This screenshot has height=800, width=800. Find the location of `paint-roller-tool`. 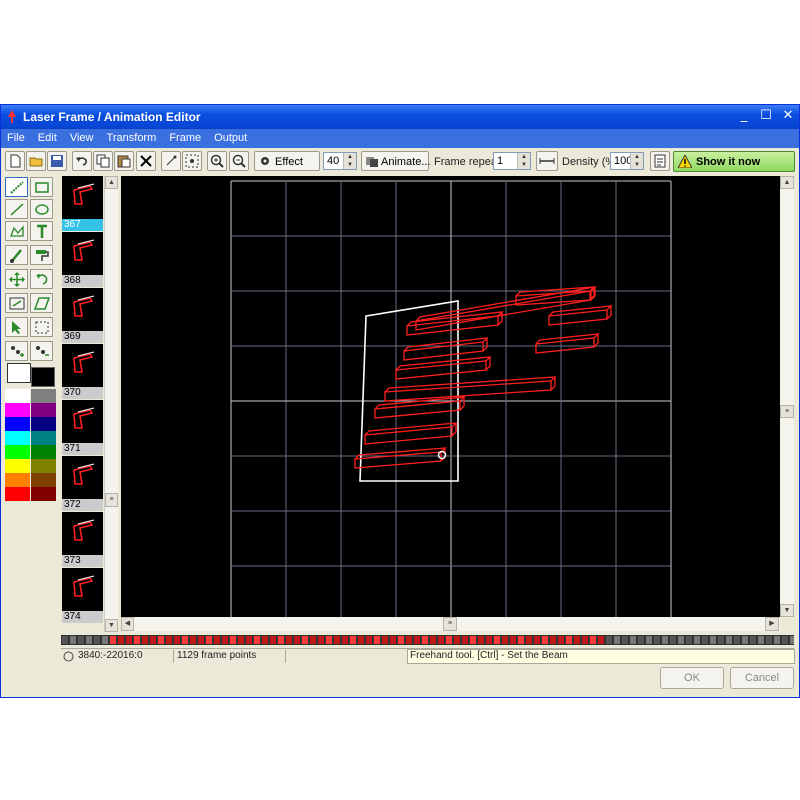

paint-roller-tool is located at coordinates (41, 255).